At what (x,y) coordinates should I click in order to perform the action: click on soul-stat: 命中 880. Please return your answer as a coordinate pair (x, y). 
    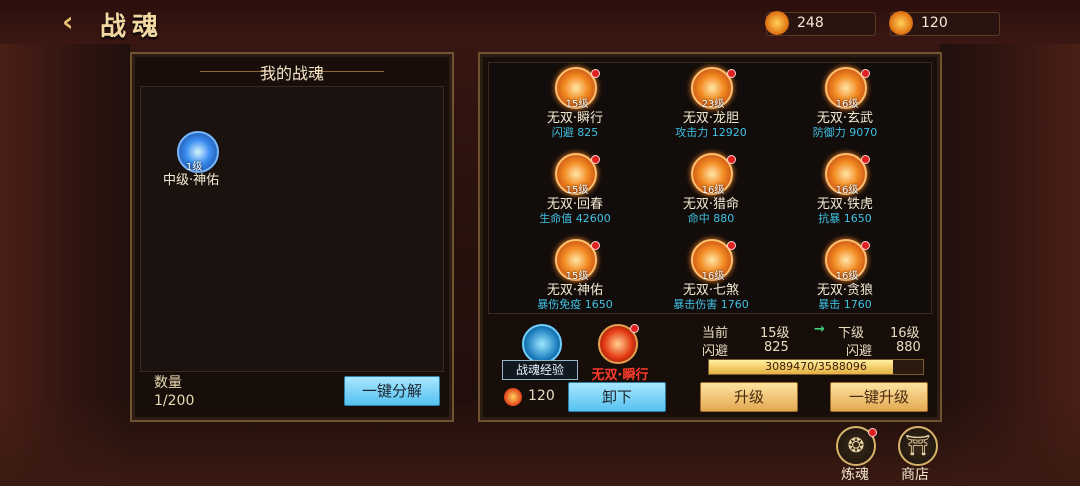
    Looking at the image, I should click on (711, 218).